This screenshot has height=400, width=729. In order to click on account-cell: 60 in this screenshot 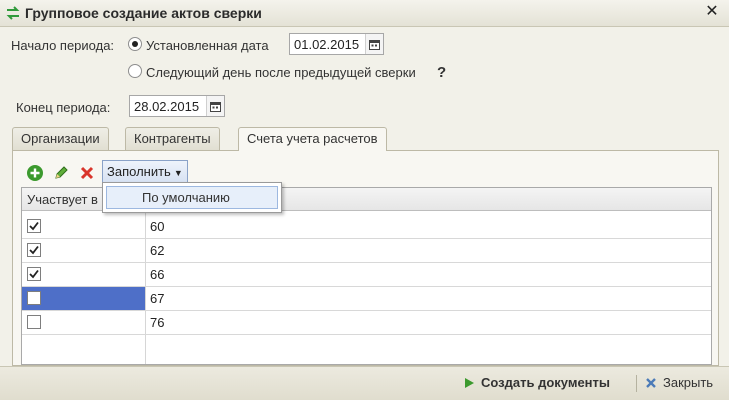, I will do `click(157, 226)`.